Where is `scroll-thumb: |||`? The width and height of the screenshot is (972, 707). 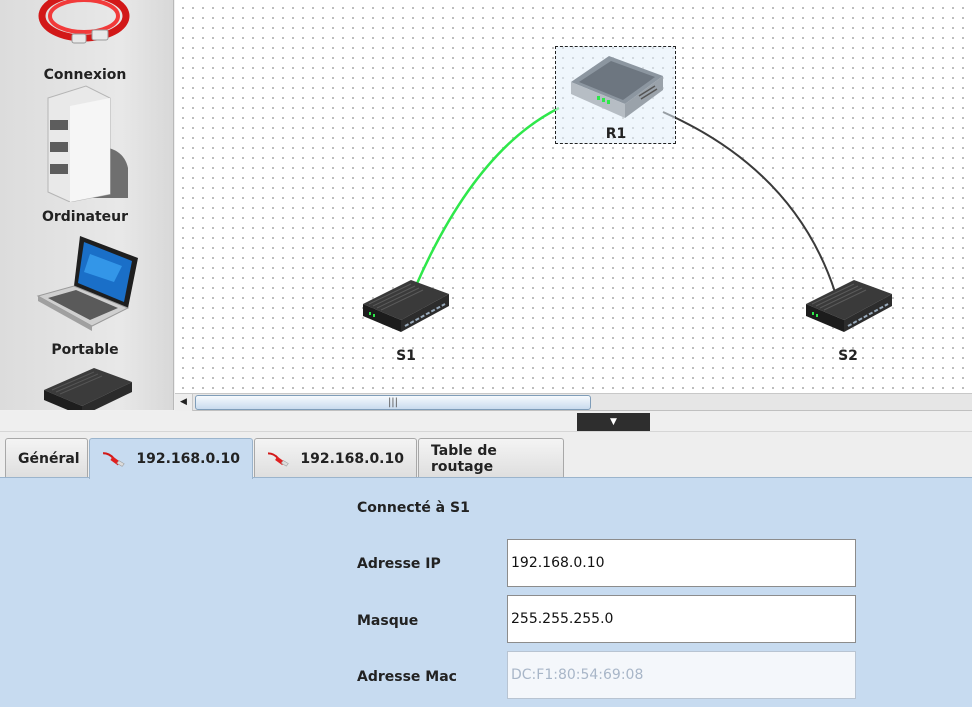 scroll-thumb: ||| is located at coordinates (393, 402).